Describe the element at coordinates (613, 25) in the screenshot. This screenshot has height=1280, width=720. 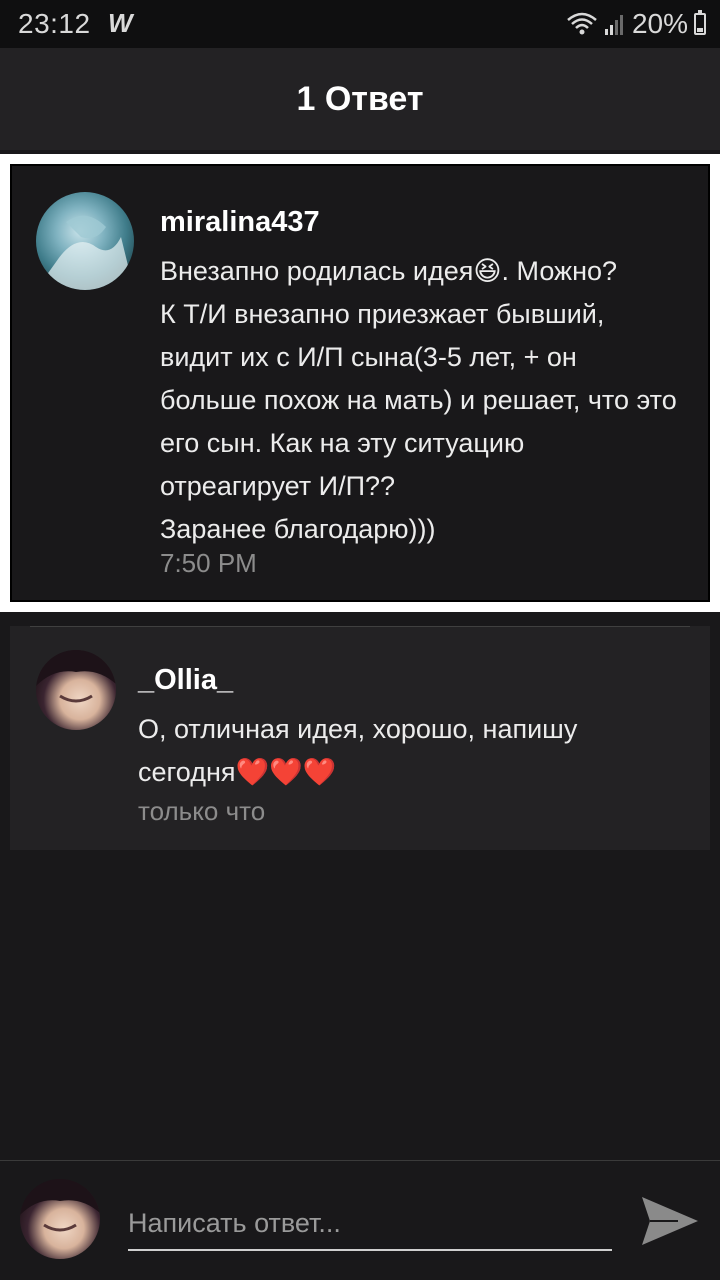
I see `signal-icon` at that location.